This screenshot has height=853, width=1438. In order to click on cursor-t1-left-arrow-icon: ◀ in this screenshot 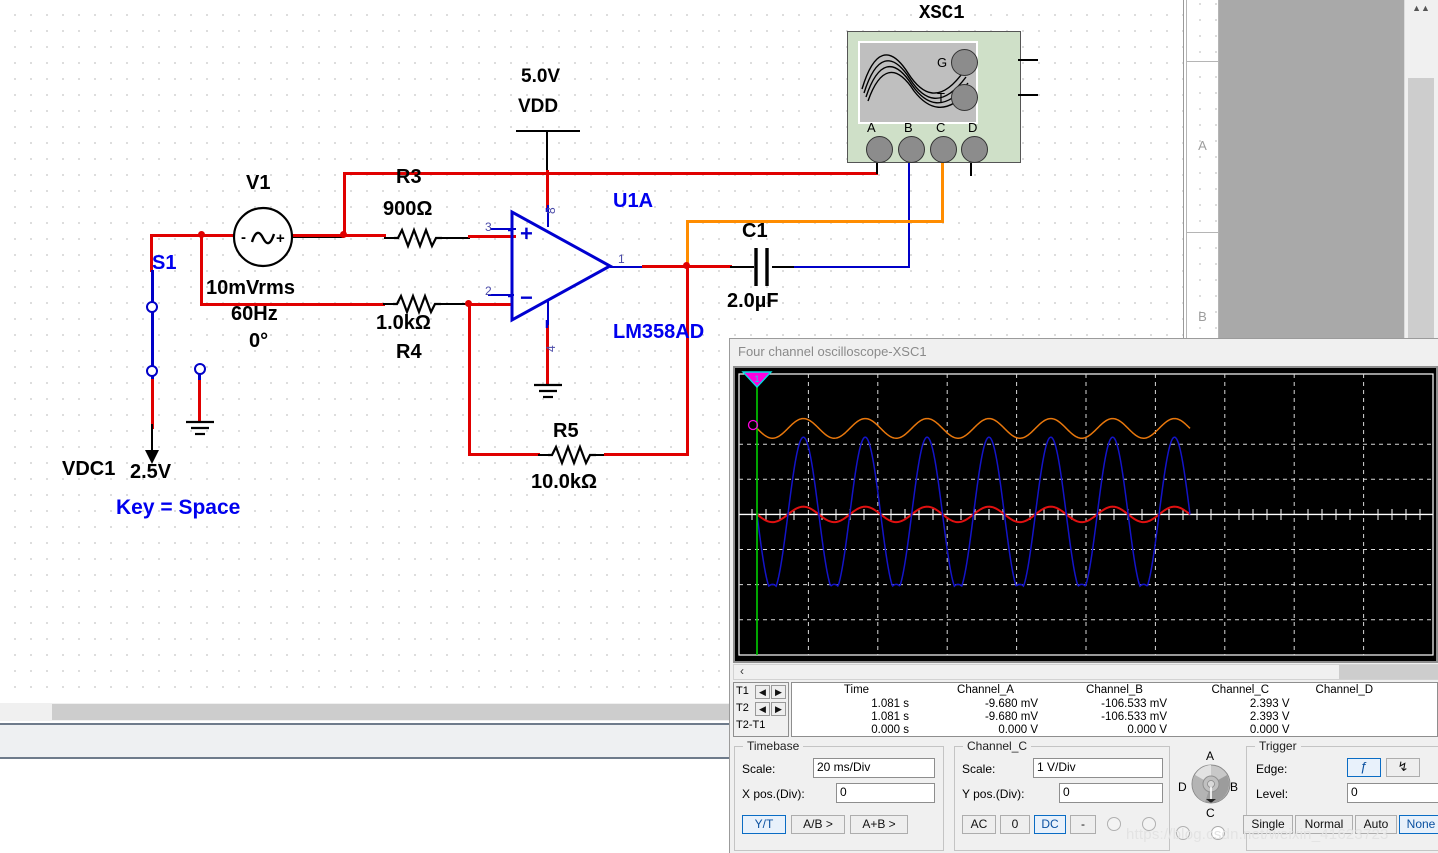, I will do `click(762, 692)`.